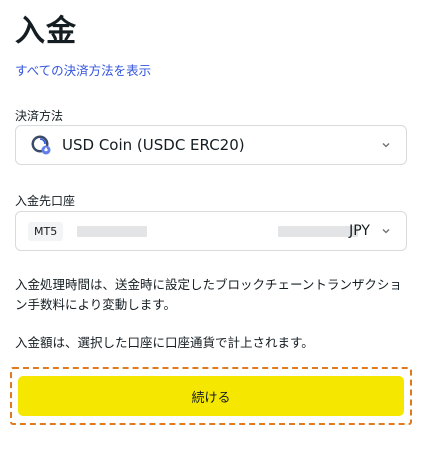  I want to click on usdc-coin-icon, so click(41, 145).